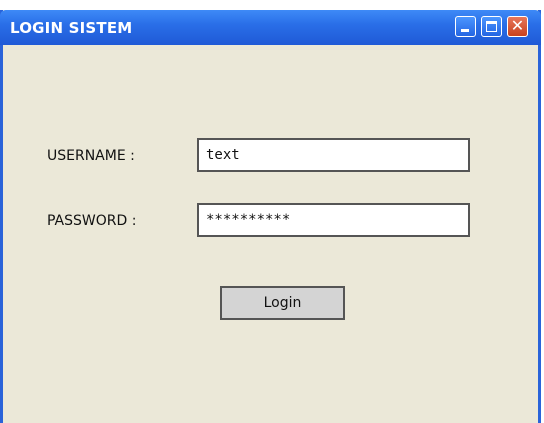  What do you see at coordinates (91, 156) in the screenshot?
I see `username-label: USERNAME :` at bounding box center [91, 156].